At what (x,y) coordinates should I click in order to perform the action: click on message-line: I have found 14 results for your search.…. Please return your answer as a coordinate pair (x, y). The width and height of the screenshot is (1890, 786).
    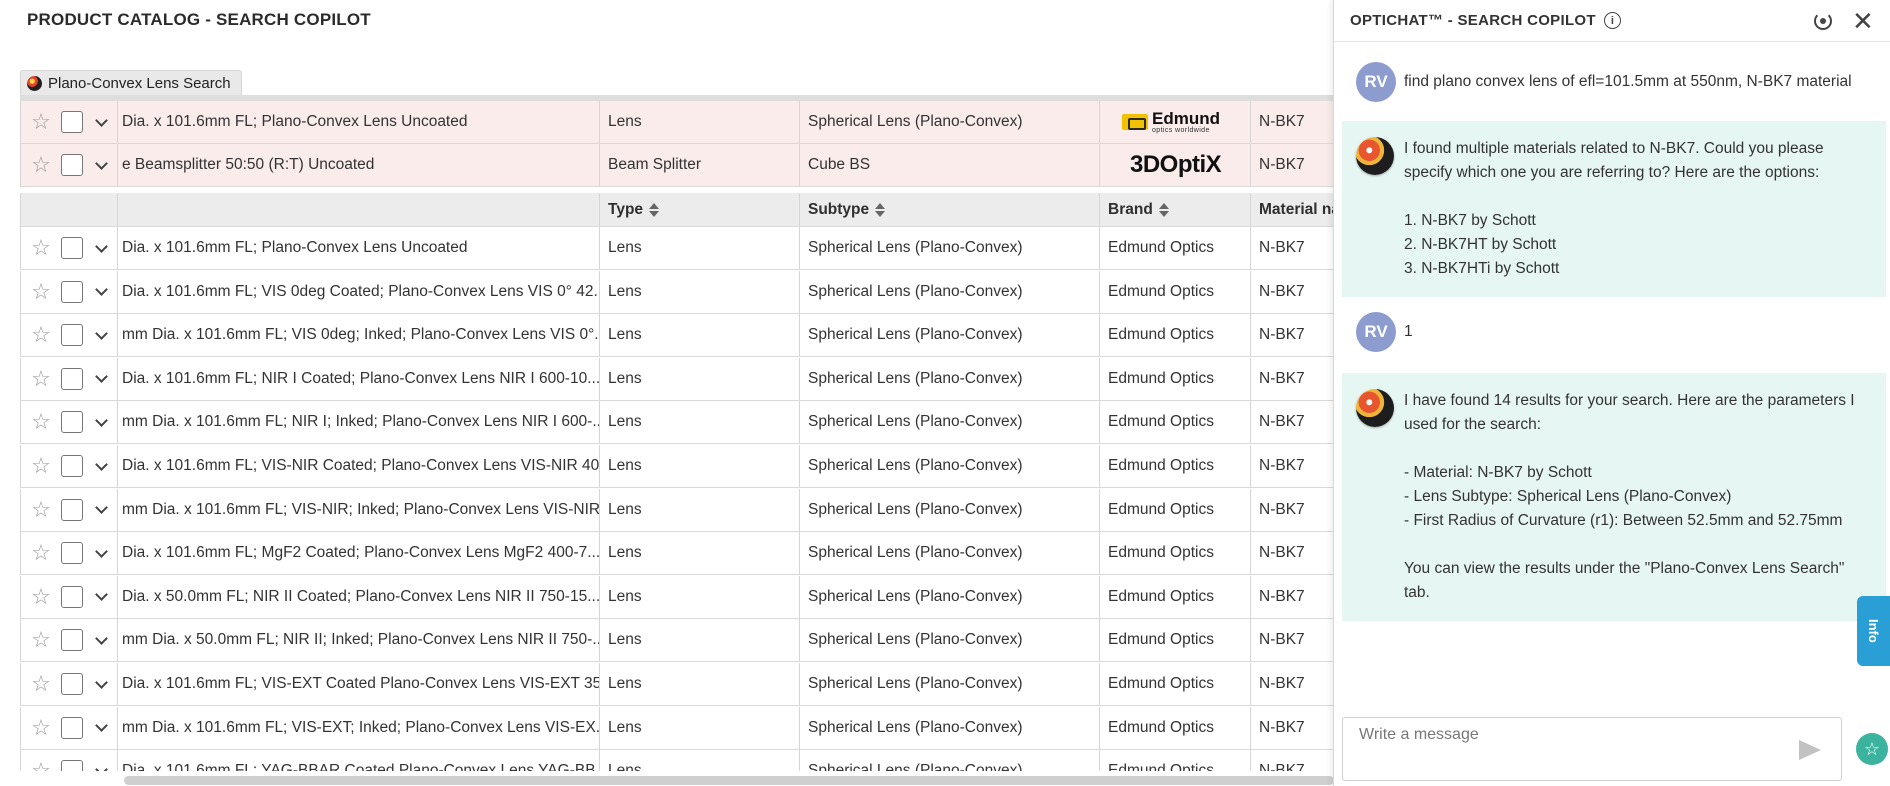
    Looking at the image, I should click on (1629, 400).